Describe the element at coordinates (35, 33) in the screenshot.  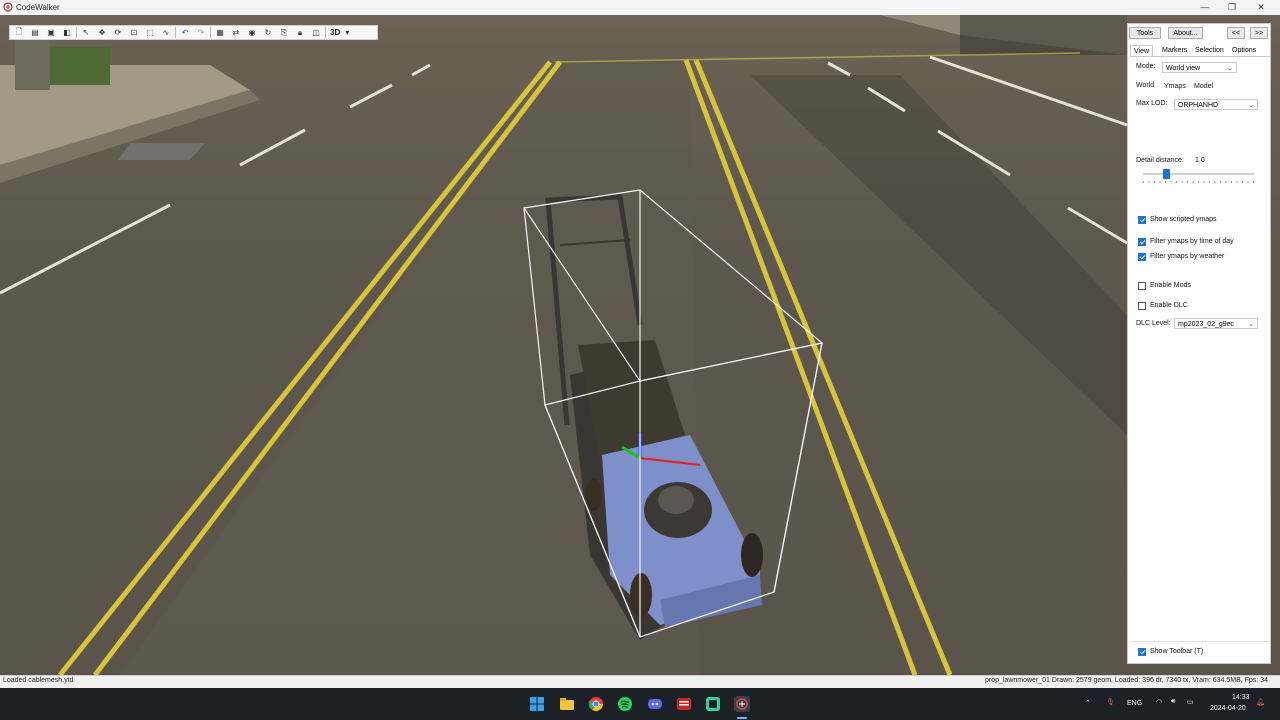
I see `open-file-icon: ▤` at that location.